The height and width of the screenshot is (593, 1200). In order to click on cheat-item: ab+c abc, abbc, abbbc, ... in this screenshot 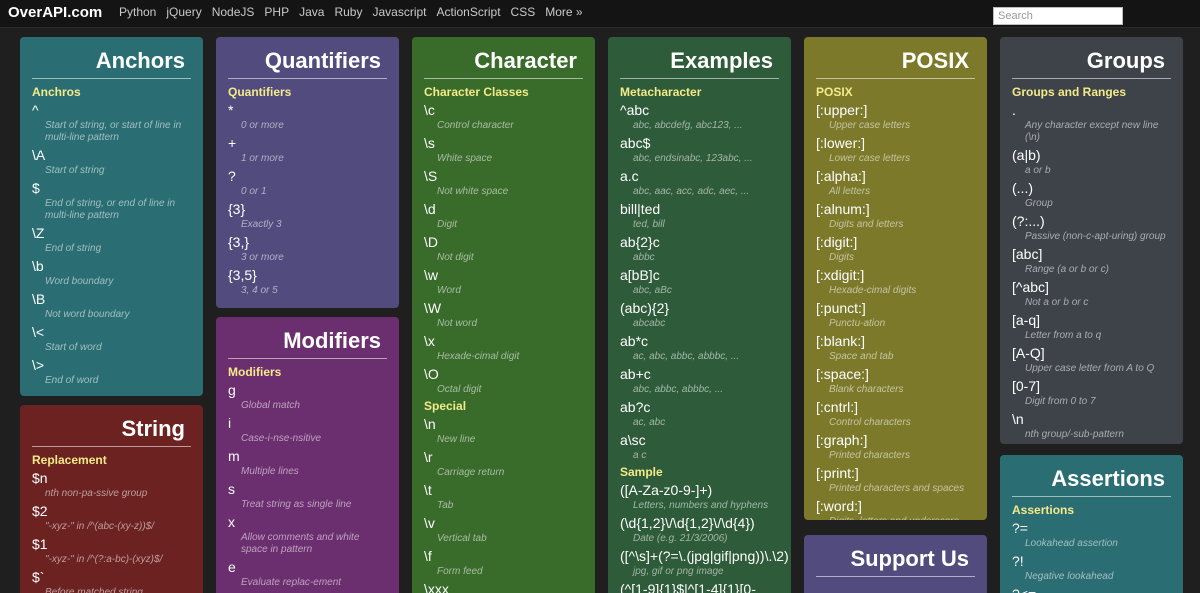, I will do `click(699, 381)`.